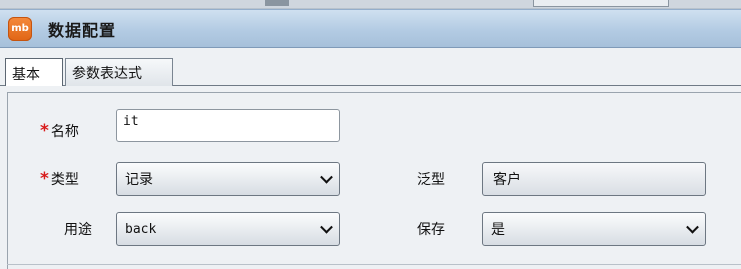 This screenshot has height=269, width=741. I want to click on app-logo-text: mb, so click(20, 28).